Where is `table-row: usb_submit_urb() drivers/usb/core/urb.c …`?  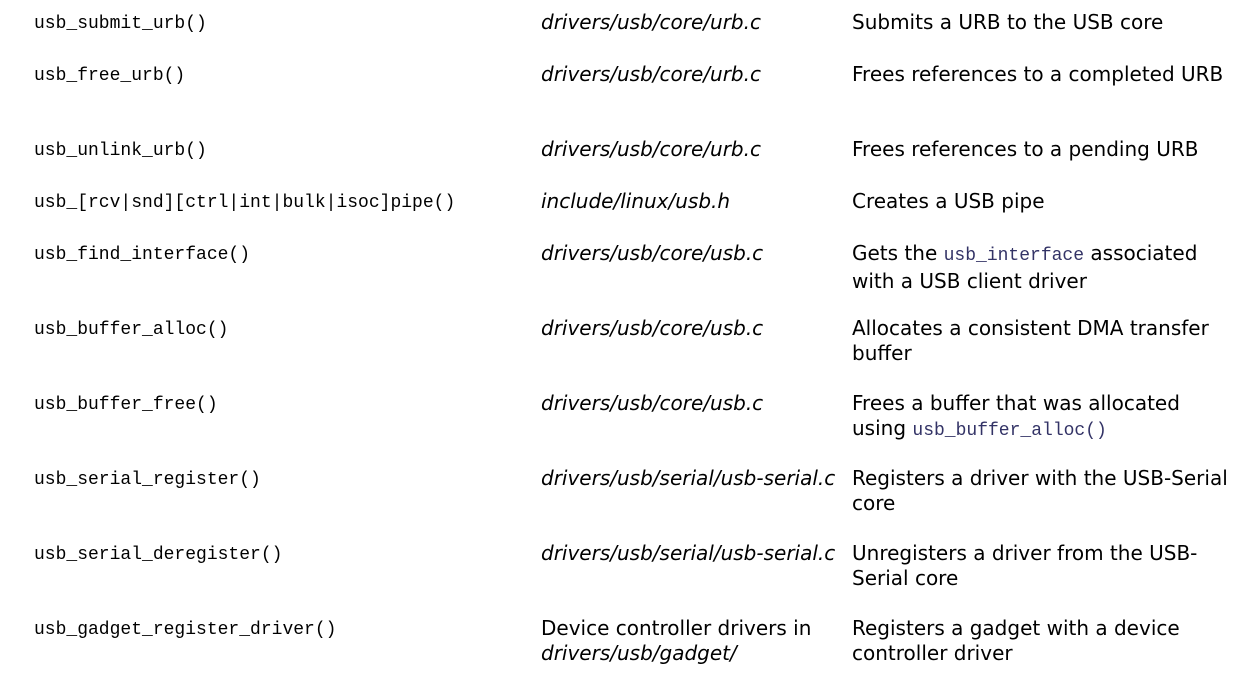 table-row: usb_submit_urb() drivers/usb/core/urb.c … is located at coordinates (634, 32).